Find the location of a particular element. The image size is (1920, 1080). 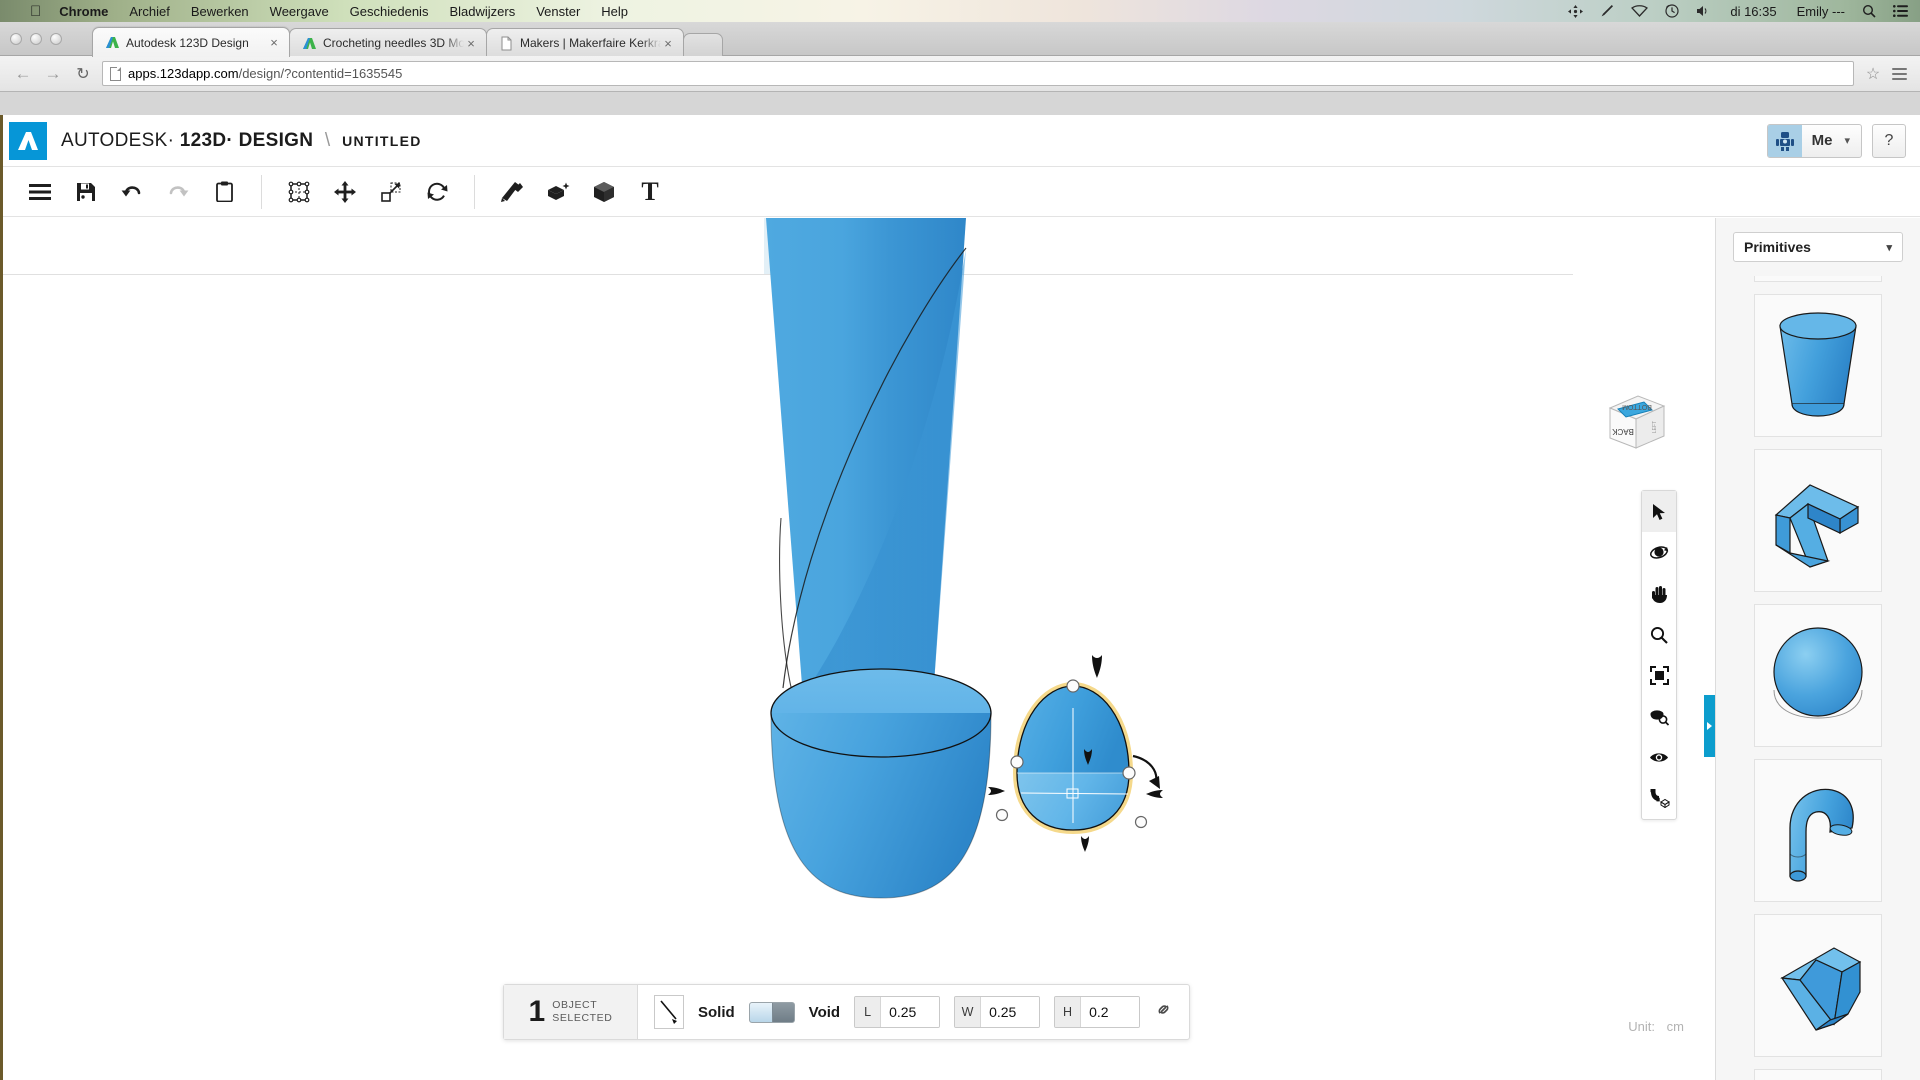

maximize-window-button is located at coordinates (56, 39).